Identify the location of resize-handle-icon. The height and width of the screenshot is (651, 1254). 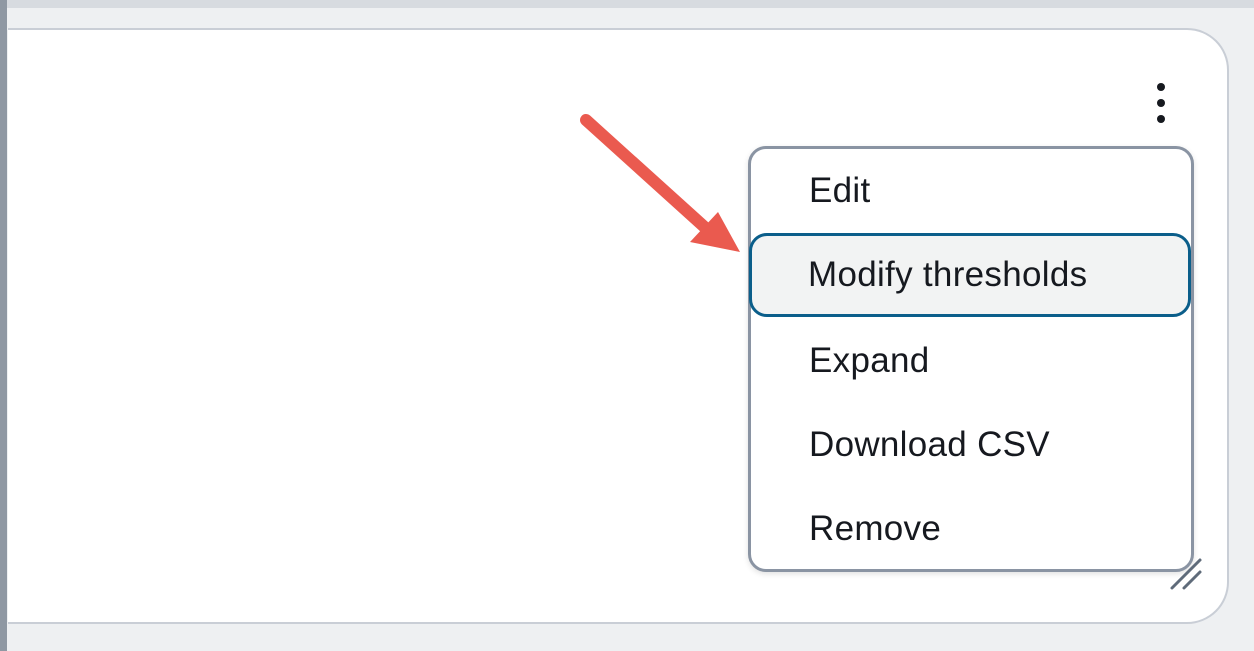
(1186, 574).